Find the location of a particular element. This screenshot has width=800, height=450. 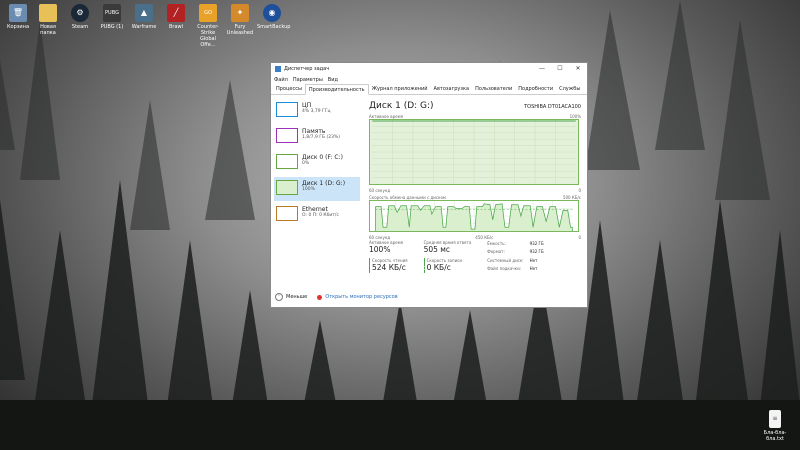

fewer-details-button: ˄ Меньше is located at coordinates (291, 297).